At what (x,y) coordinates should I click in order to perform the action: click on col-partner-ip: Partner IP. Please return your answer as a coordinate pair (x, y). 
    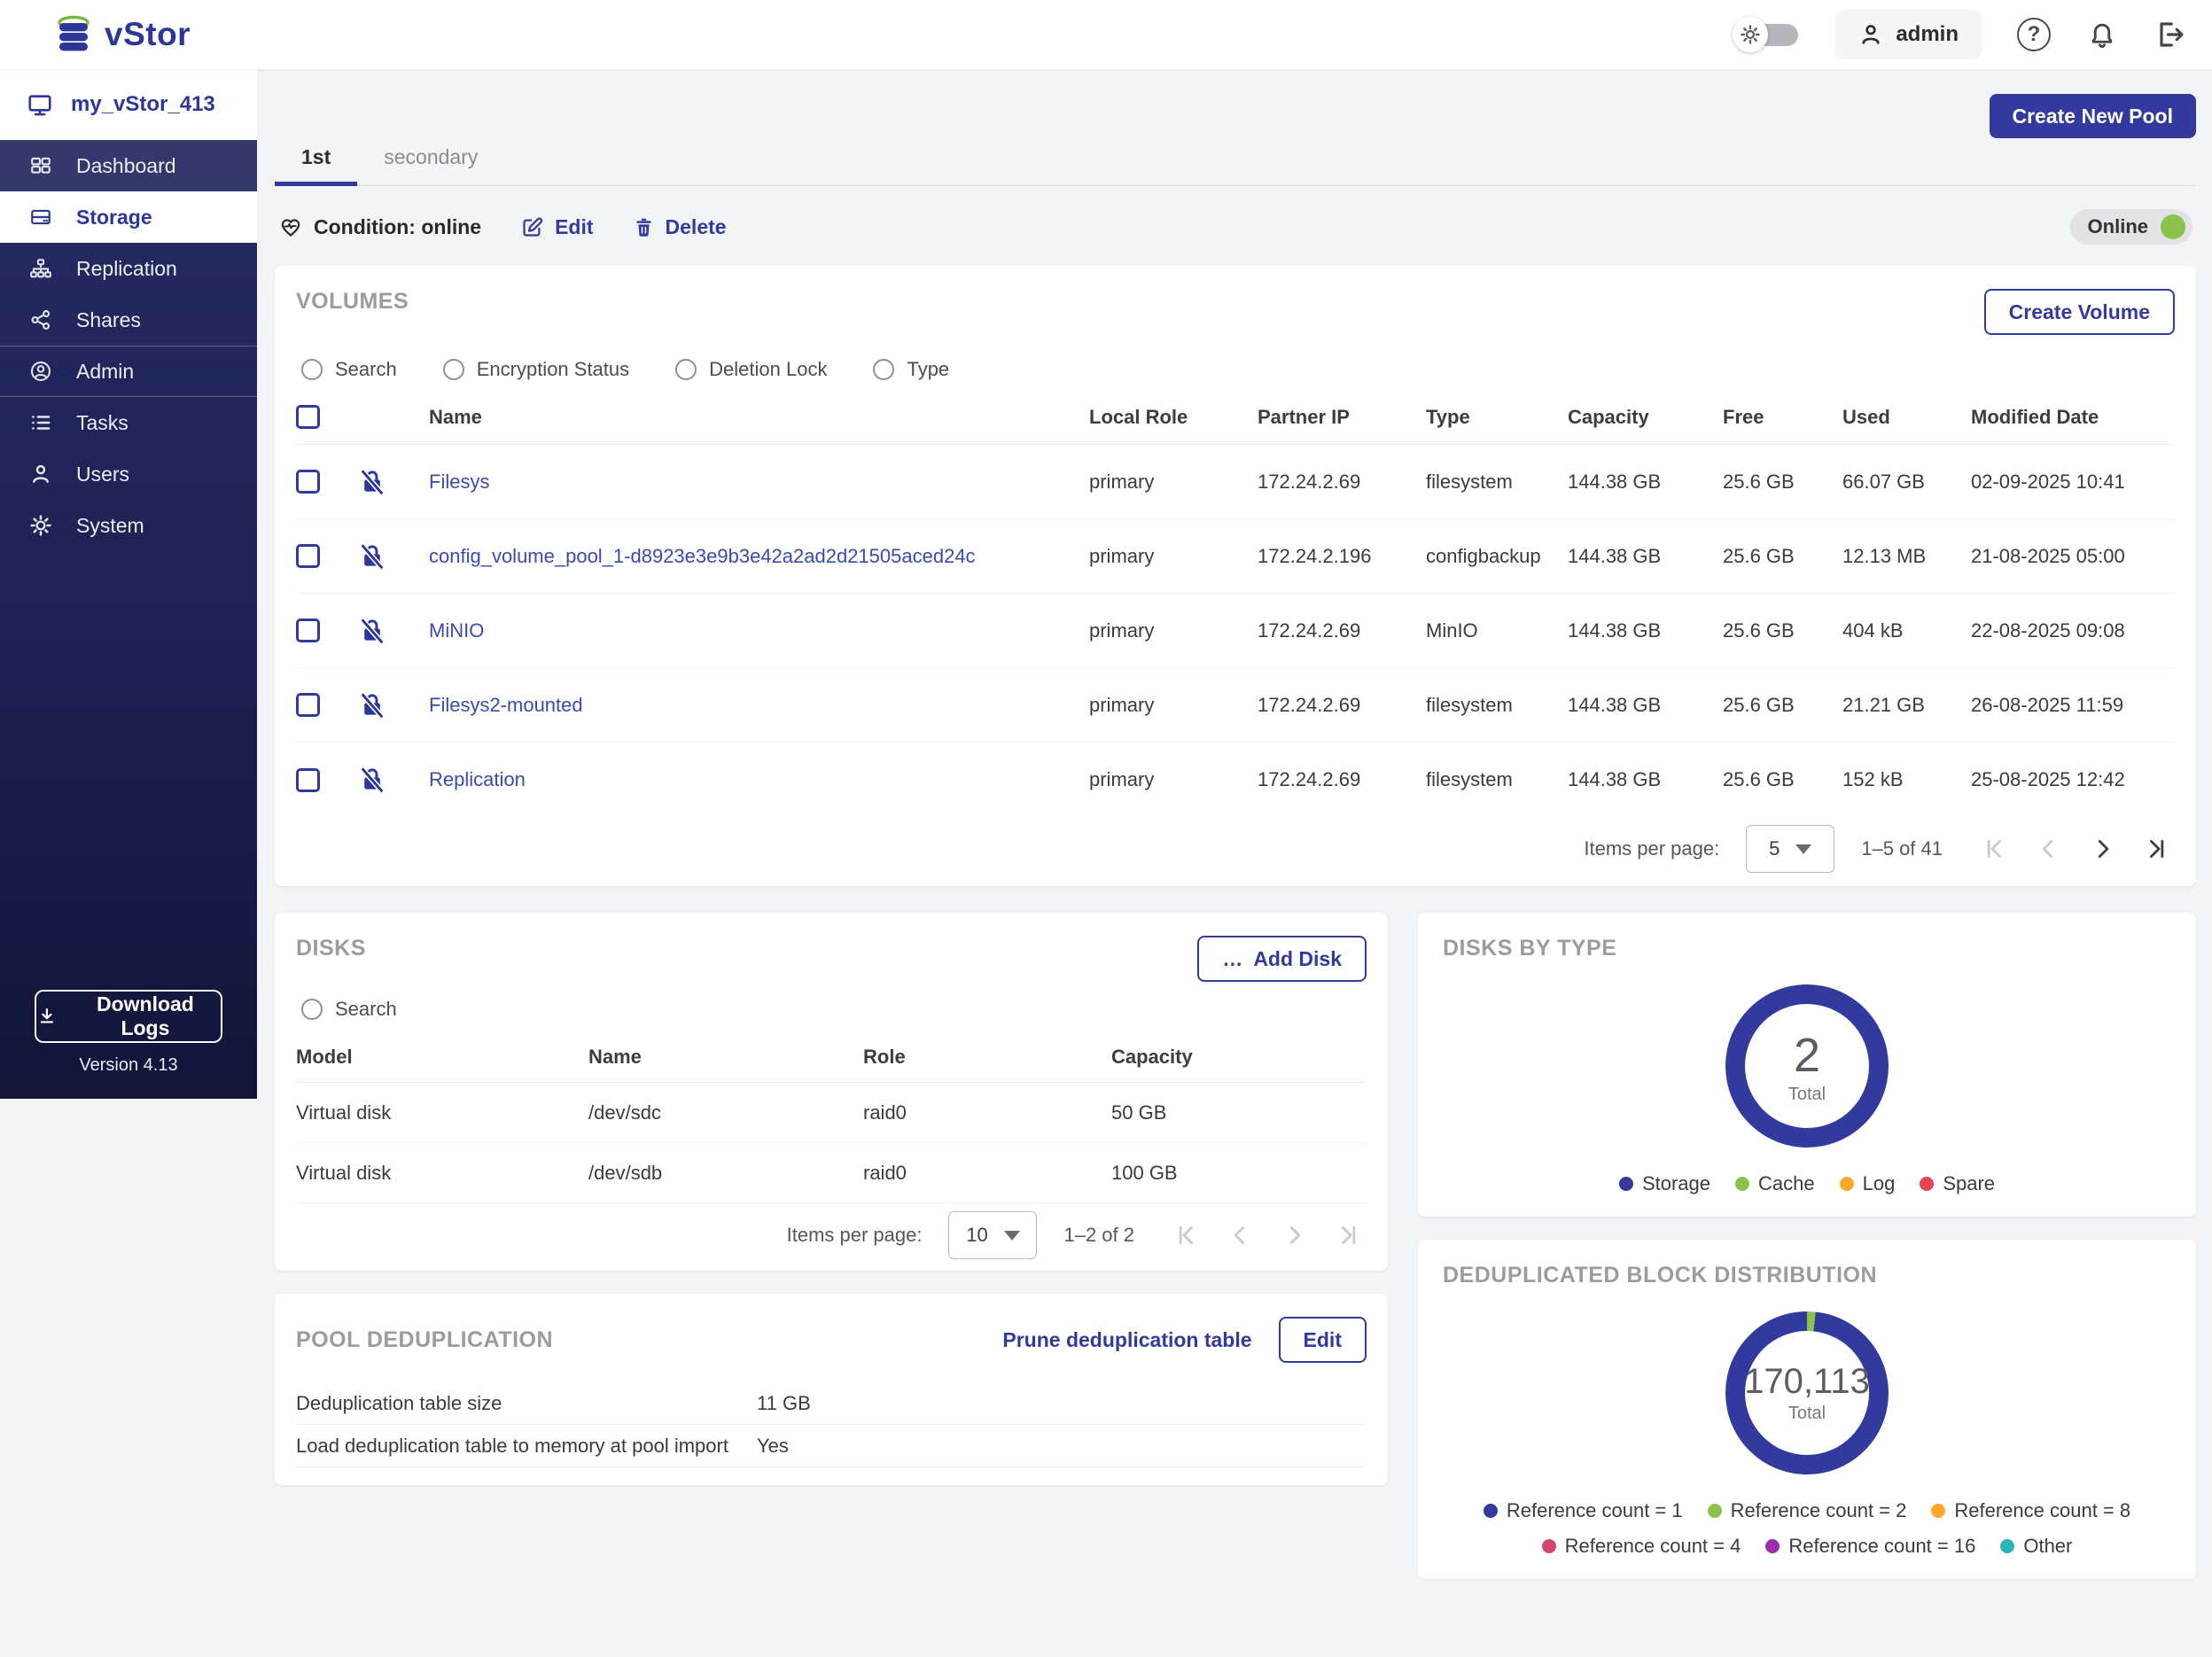
    Looking at the image, I should click on (1304, 417).